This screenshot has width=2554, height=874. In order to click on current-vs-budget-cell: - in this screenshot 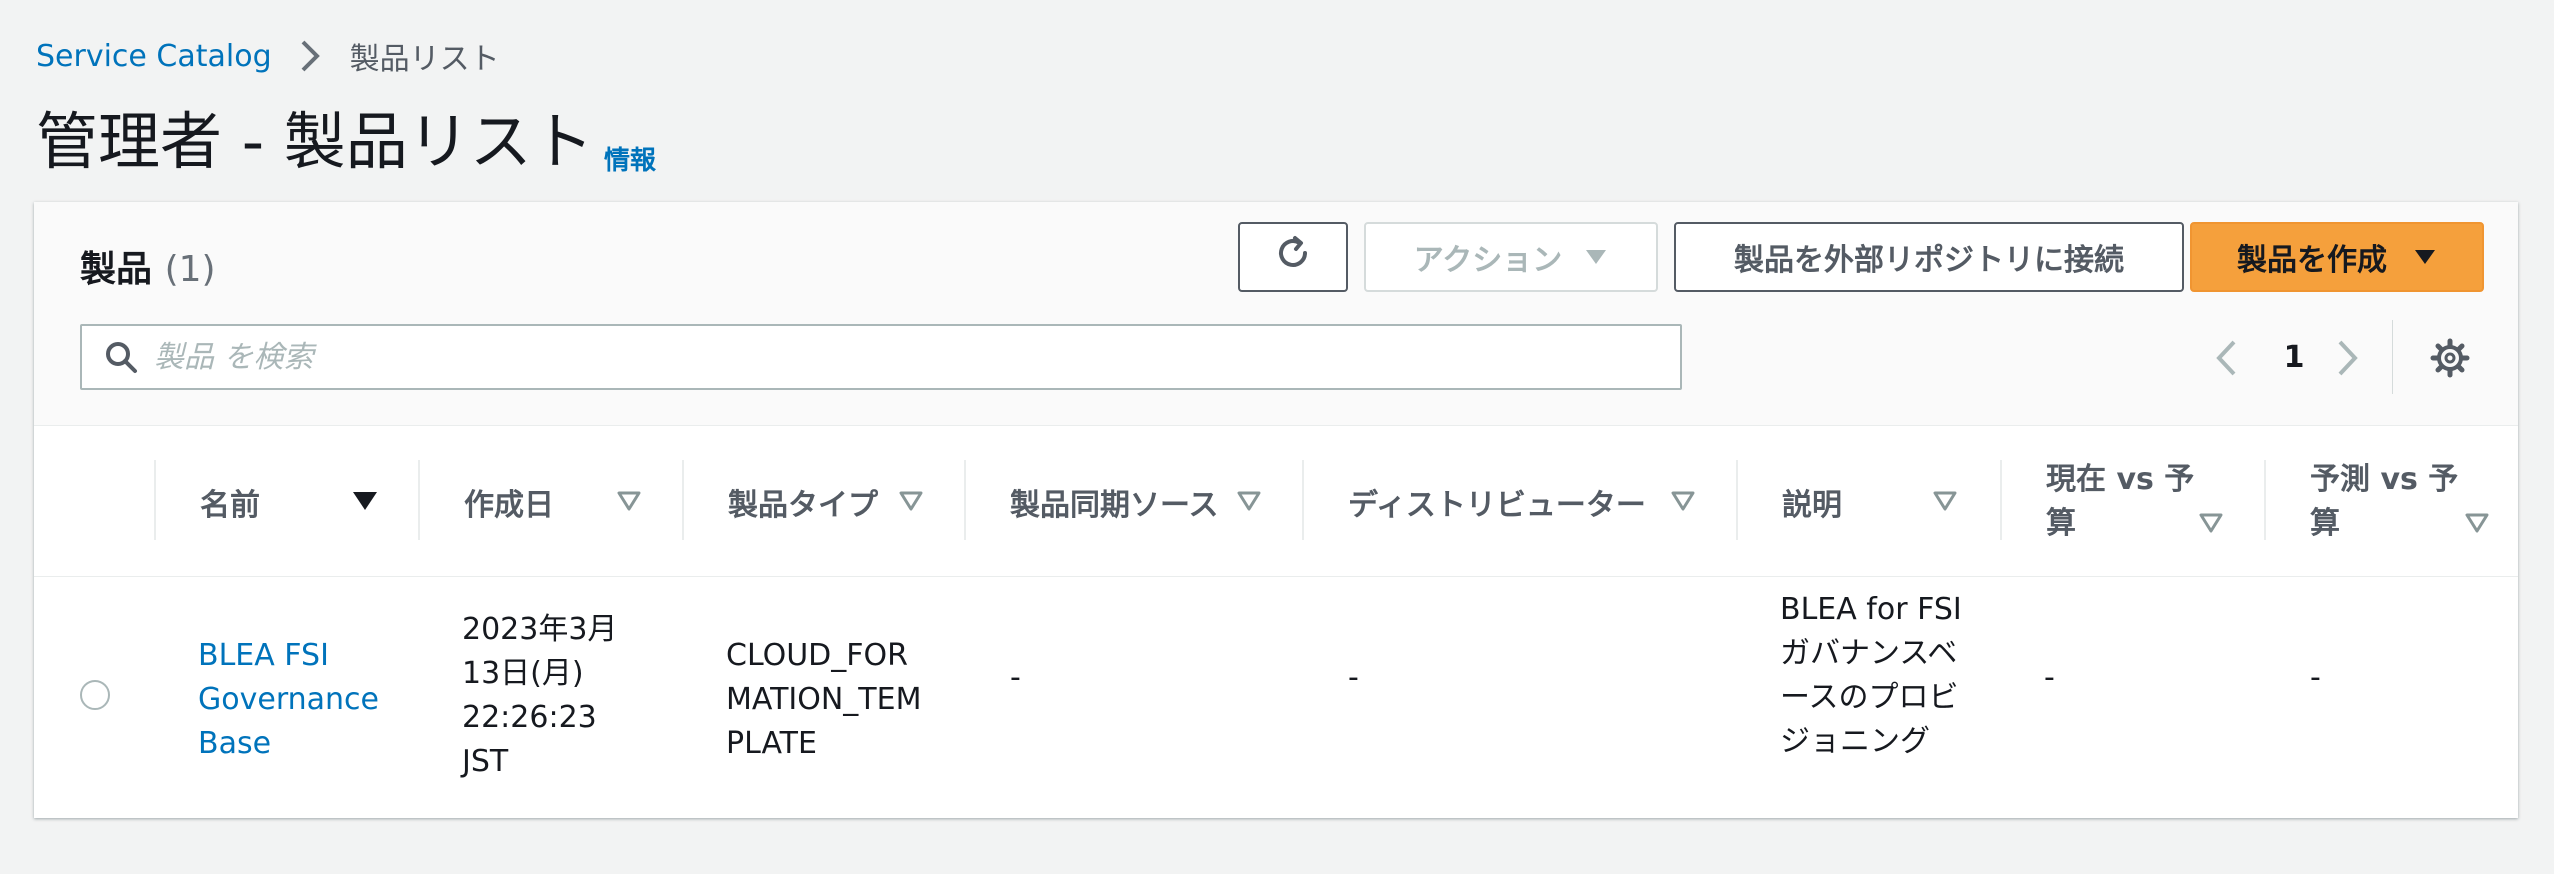, I will do `click(2049, 677)`.